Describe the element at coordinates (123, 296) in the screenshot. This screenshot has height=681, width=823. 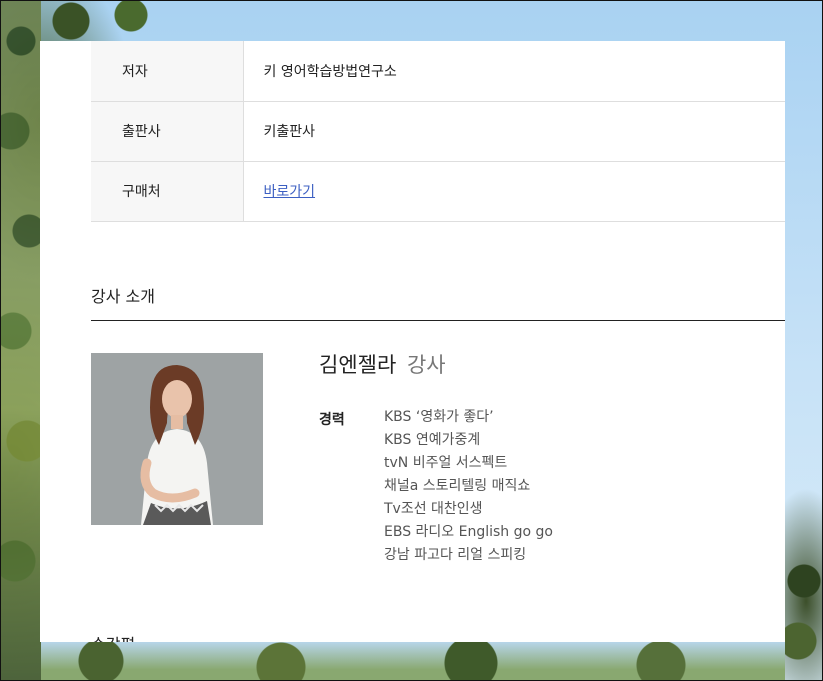
I see `instructor-section-title: 강사 소개` at that location.